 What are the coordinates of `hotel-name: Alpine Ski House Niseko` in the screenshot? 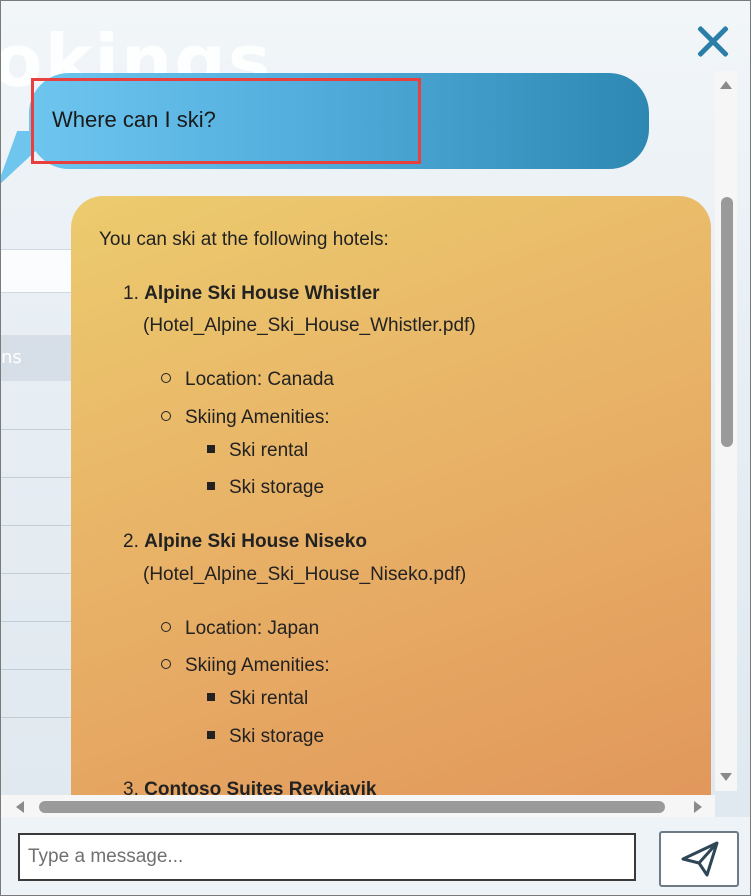 It's located at (255, 541).